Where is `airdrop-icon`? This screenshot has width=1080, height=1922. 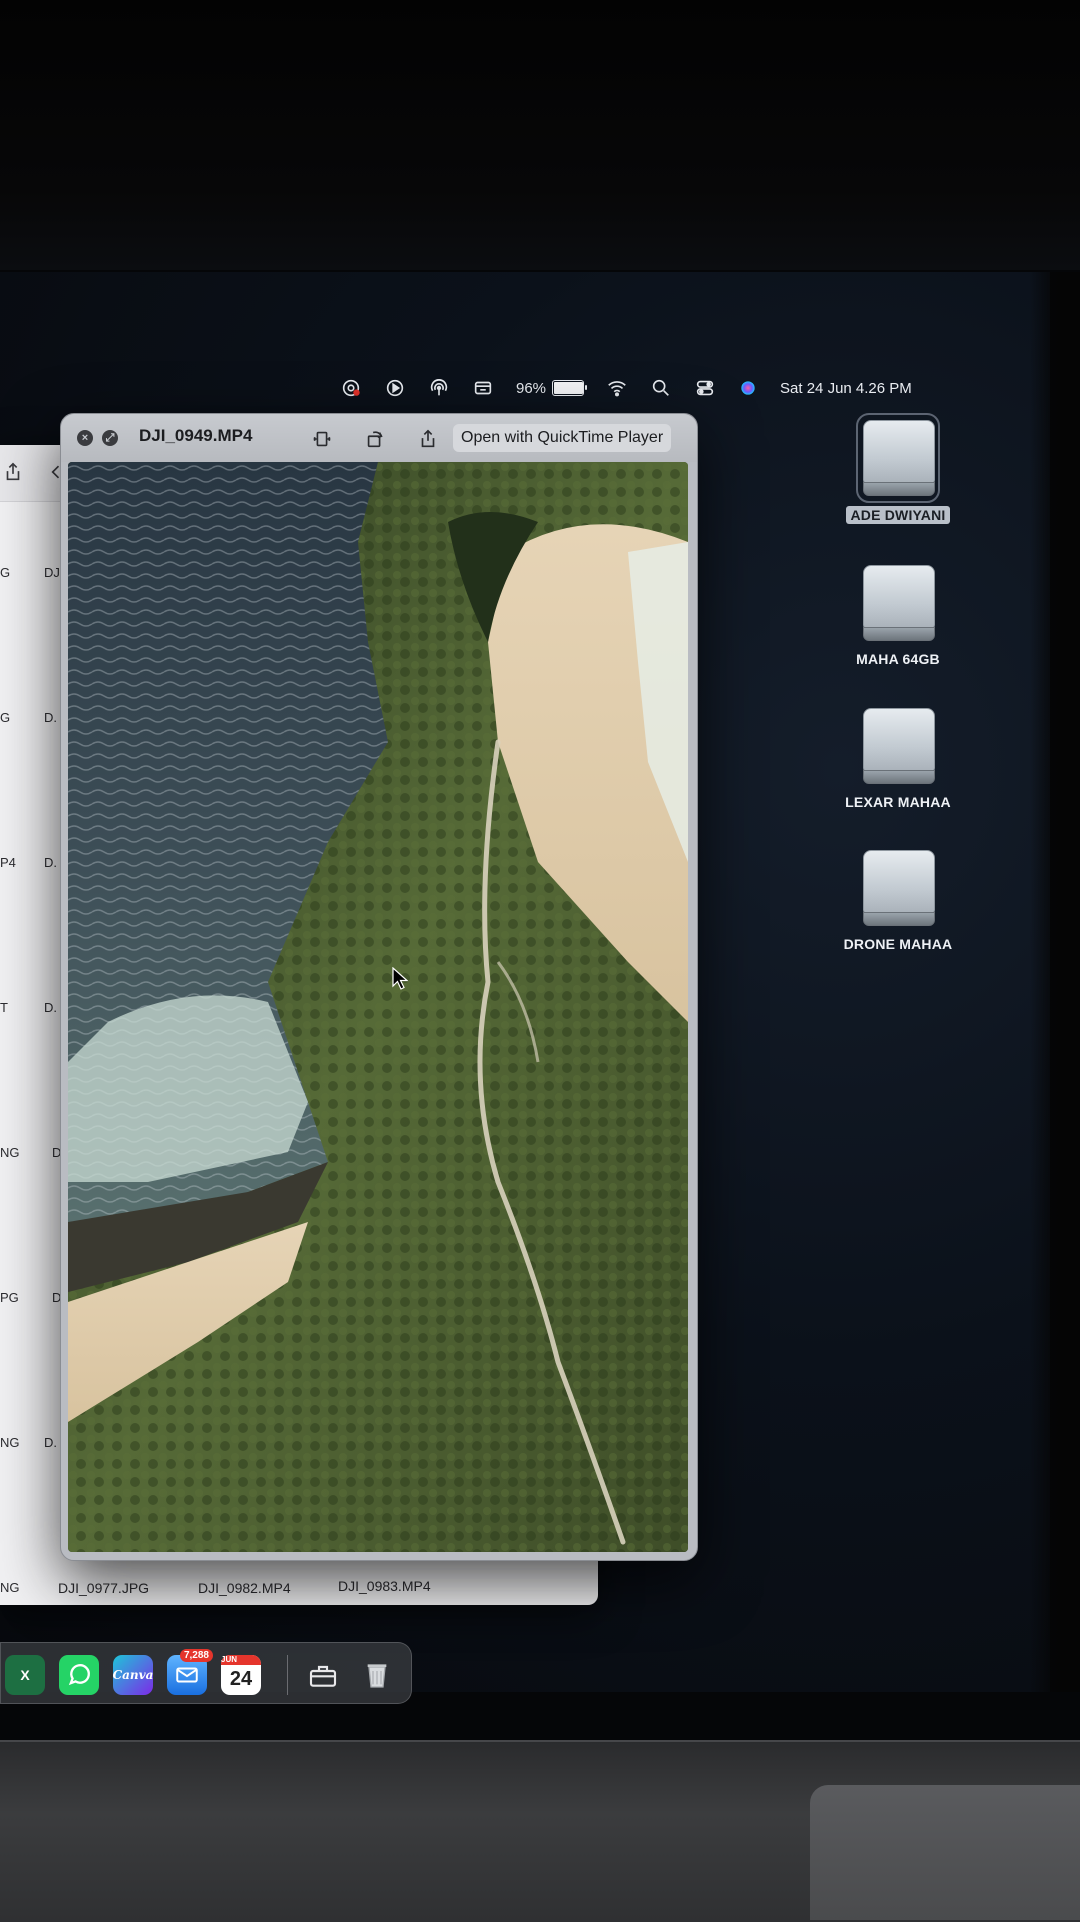 airdrop-icon is located at coordinates (439, 388).